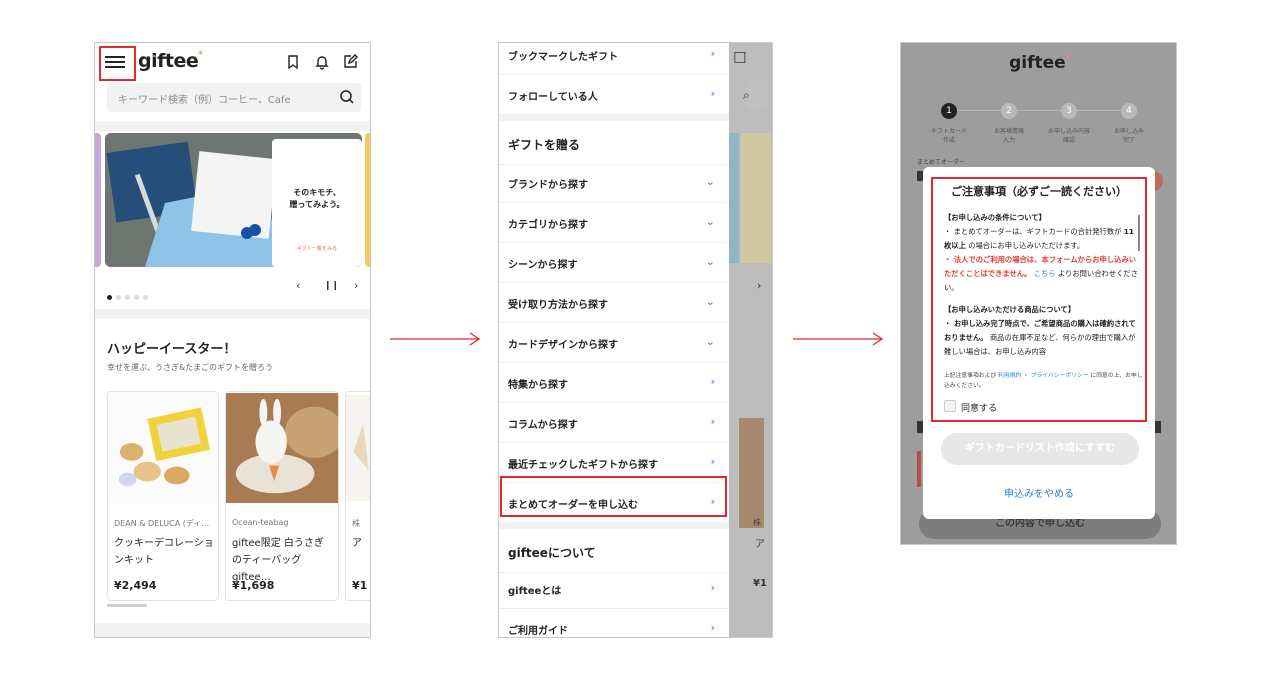 The height and width of the screenshot is (697, 1269). I want to click on search-input: キーワード検索（例）コーヒー、Cafe, so click(234, 97).